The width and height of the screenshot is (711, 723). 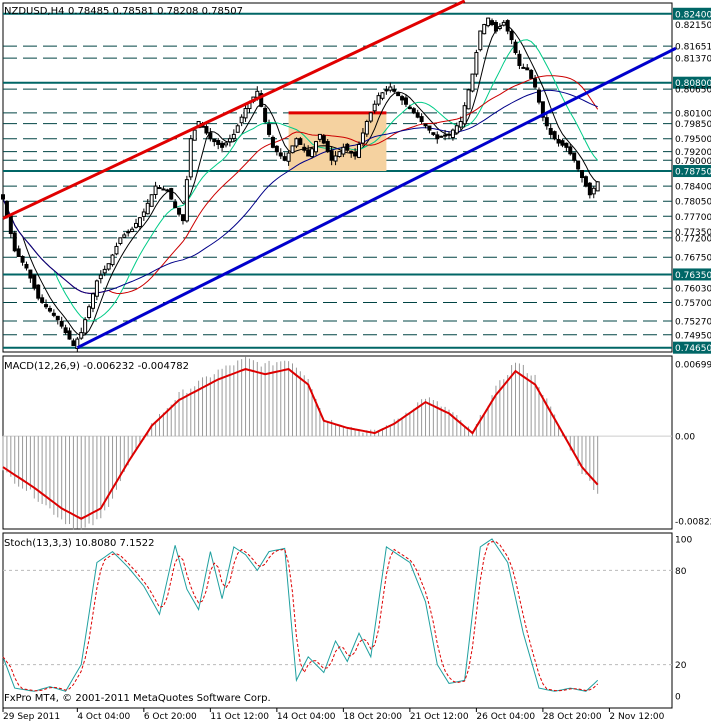 What do you see at coordinates (693, 91) in the screenshot?
I see `price-axis-label: 0.80650` at bounding box center [693, 91].